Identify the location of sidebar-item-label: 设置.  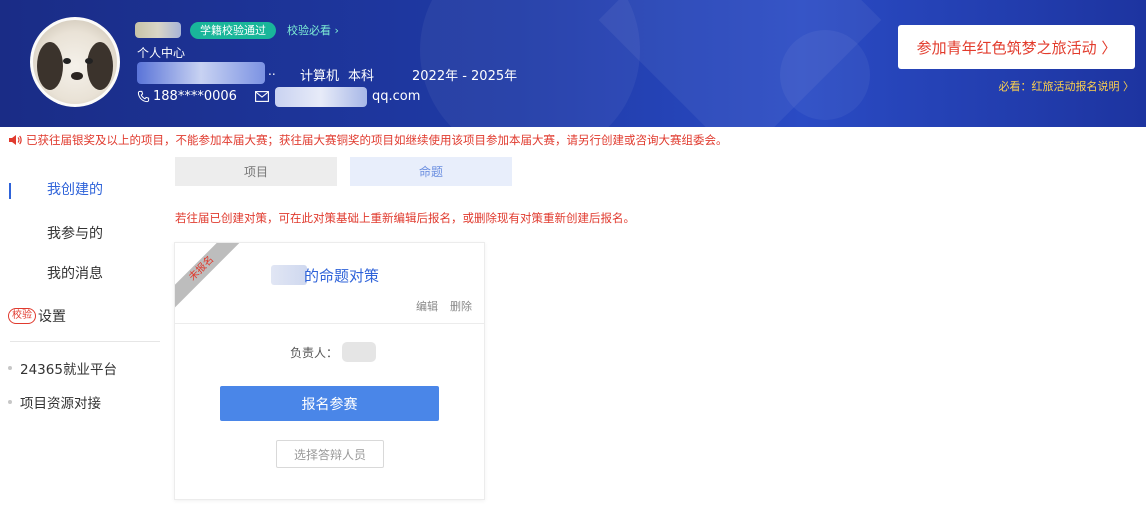
(52, 317).